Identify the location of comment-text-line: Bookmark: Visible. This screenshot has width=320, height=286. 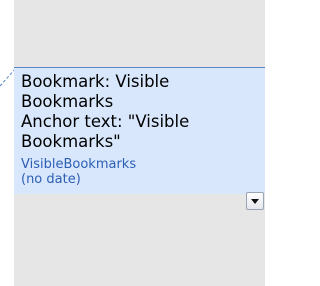
(95, 81).